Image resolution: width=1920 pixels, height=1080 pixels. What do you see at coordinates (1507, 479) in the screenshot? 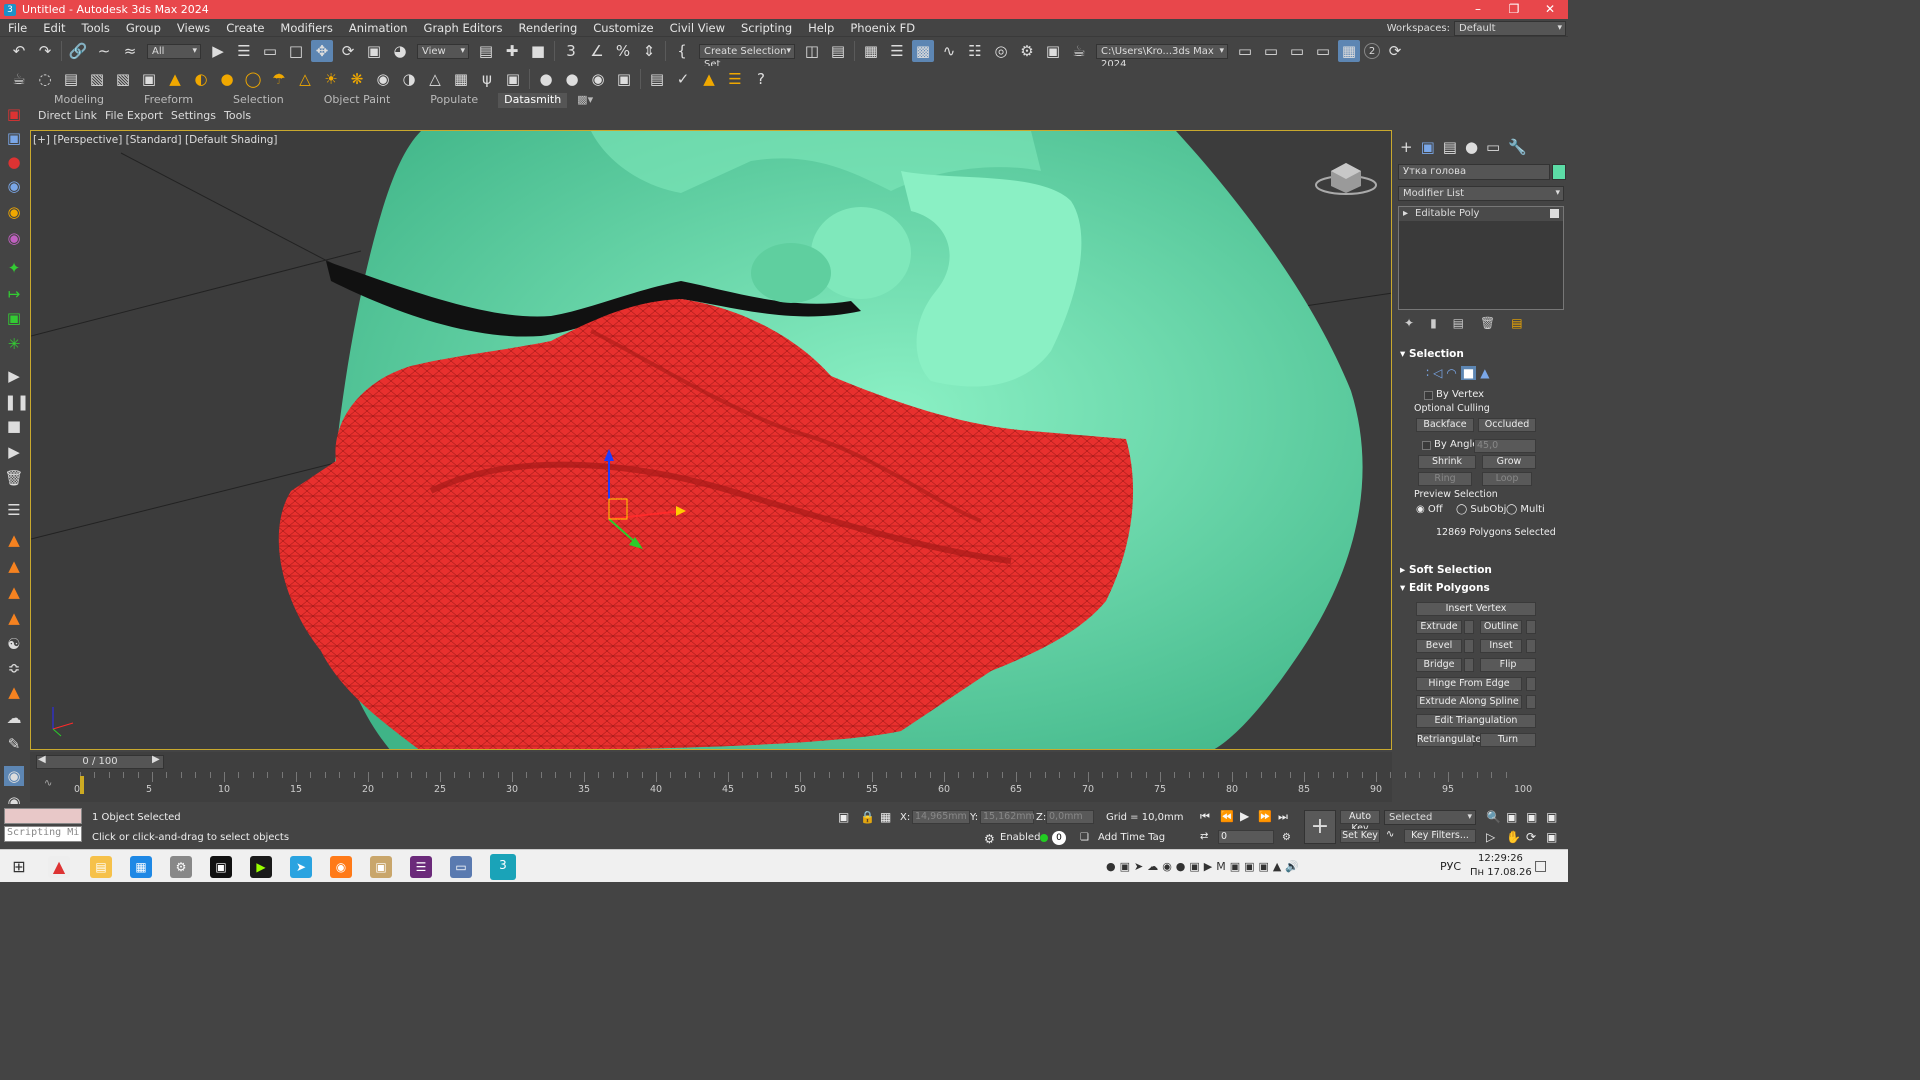
I see `loop-button: Loop` at bounding box center [1507, 479].